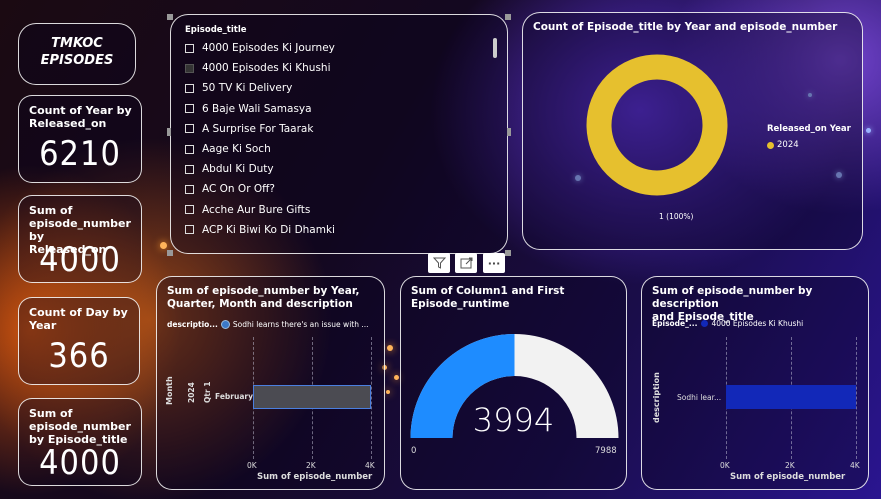 The image size is (881, 499). Describe the element at coordinates (266, 68) in the screenshot. I see `slicer-item-label: 4000 Episodes Ki Khushi` at that location.